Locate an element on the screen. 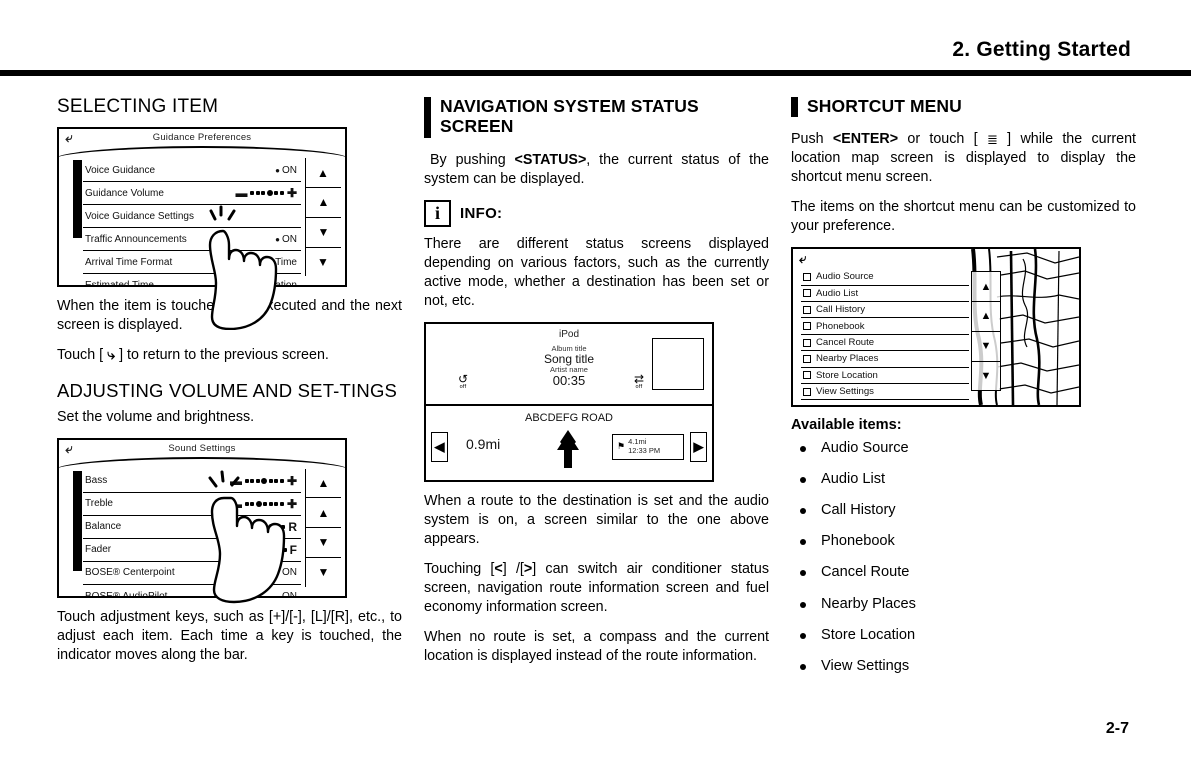 Image resolution: width=1191 pixels, height=766 pixels. fader-front-label: F is located at coordinates (293, 550).